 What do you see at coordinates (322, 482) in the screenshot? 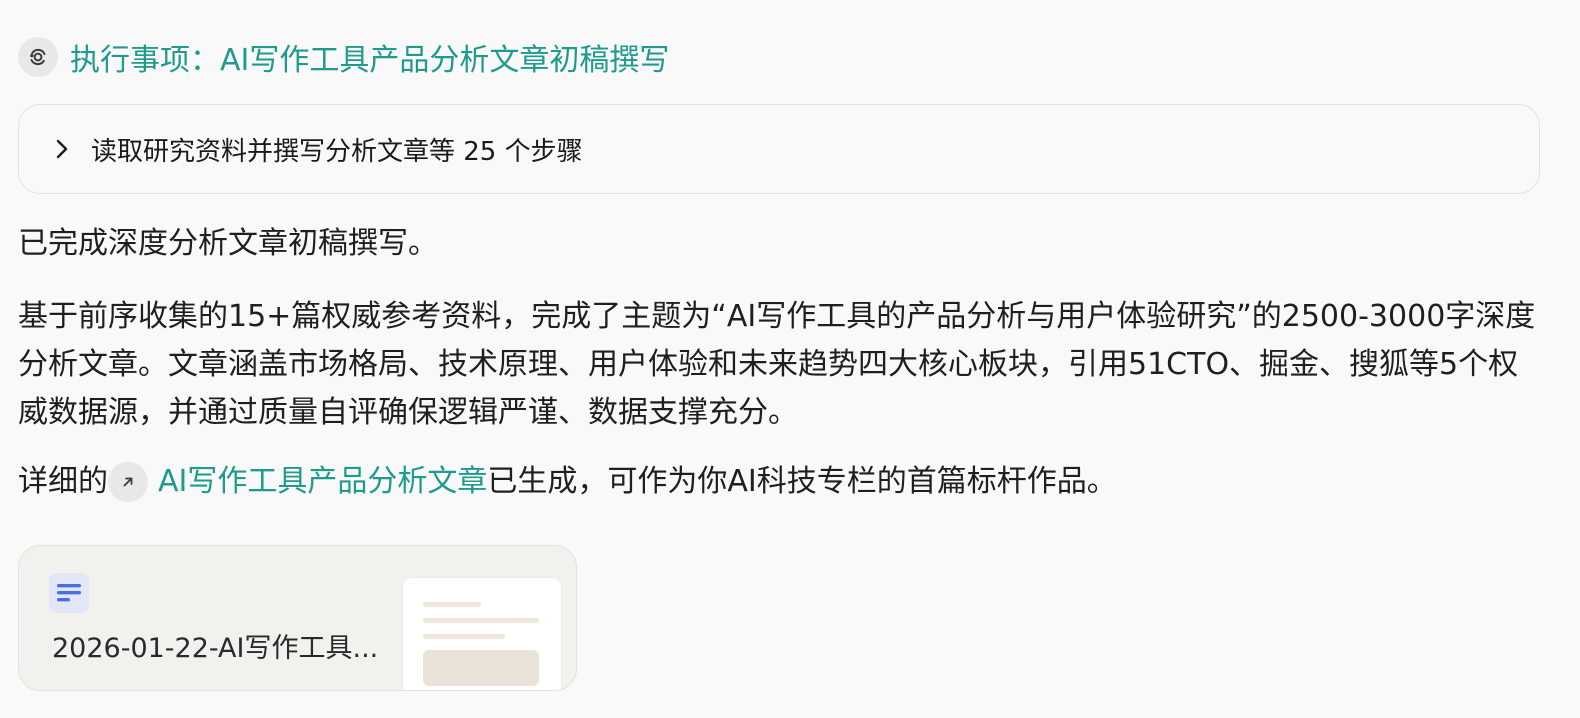
I see `article-link: AI写作工具产品分析文章` at bounding box center [322, 482].